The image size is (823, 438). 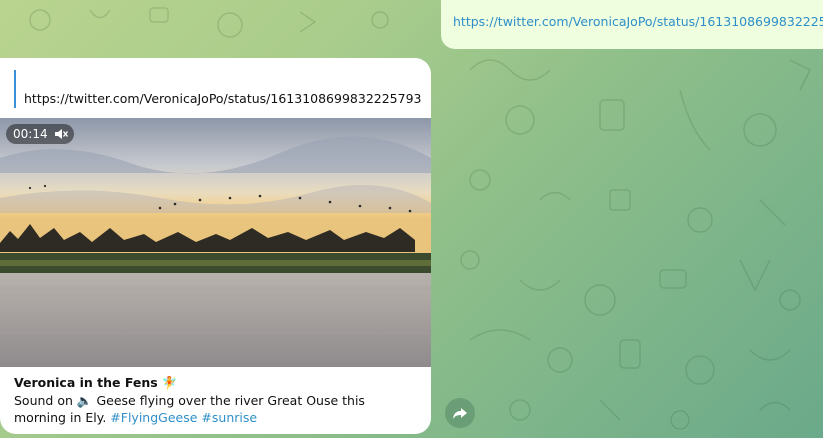 I want to click on video-duration: 00:14, so click(x=30, y=134).